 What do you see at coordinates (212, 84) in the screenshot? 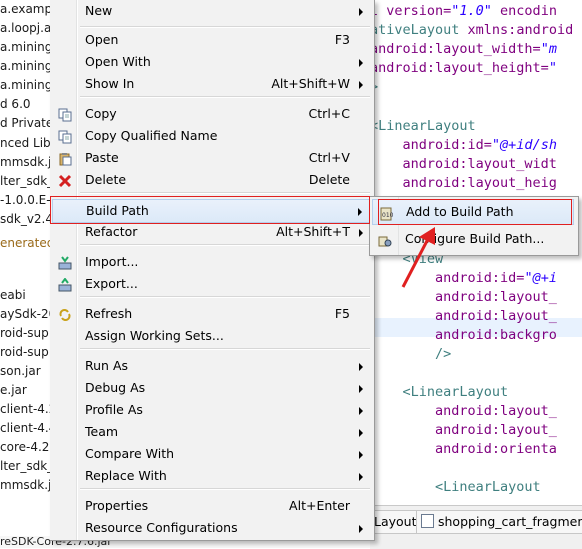
I see `menu-item-show-in: Show In Alt+Shift+W` at bounding box center [212, 84].